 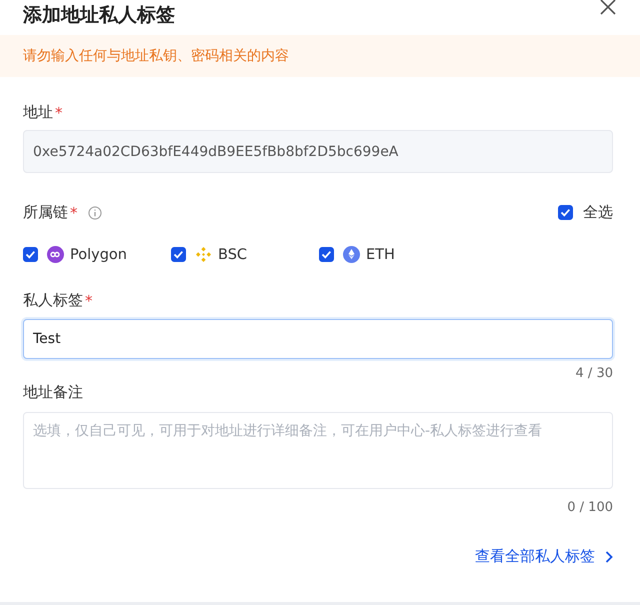 What do you see at coordinates (53, 392) in the screenshot?
I see `field-label: 地址备注` at bounding box center [53, 392].